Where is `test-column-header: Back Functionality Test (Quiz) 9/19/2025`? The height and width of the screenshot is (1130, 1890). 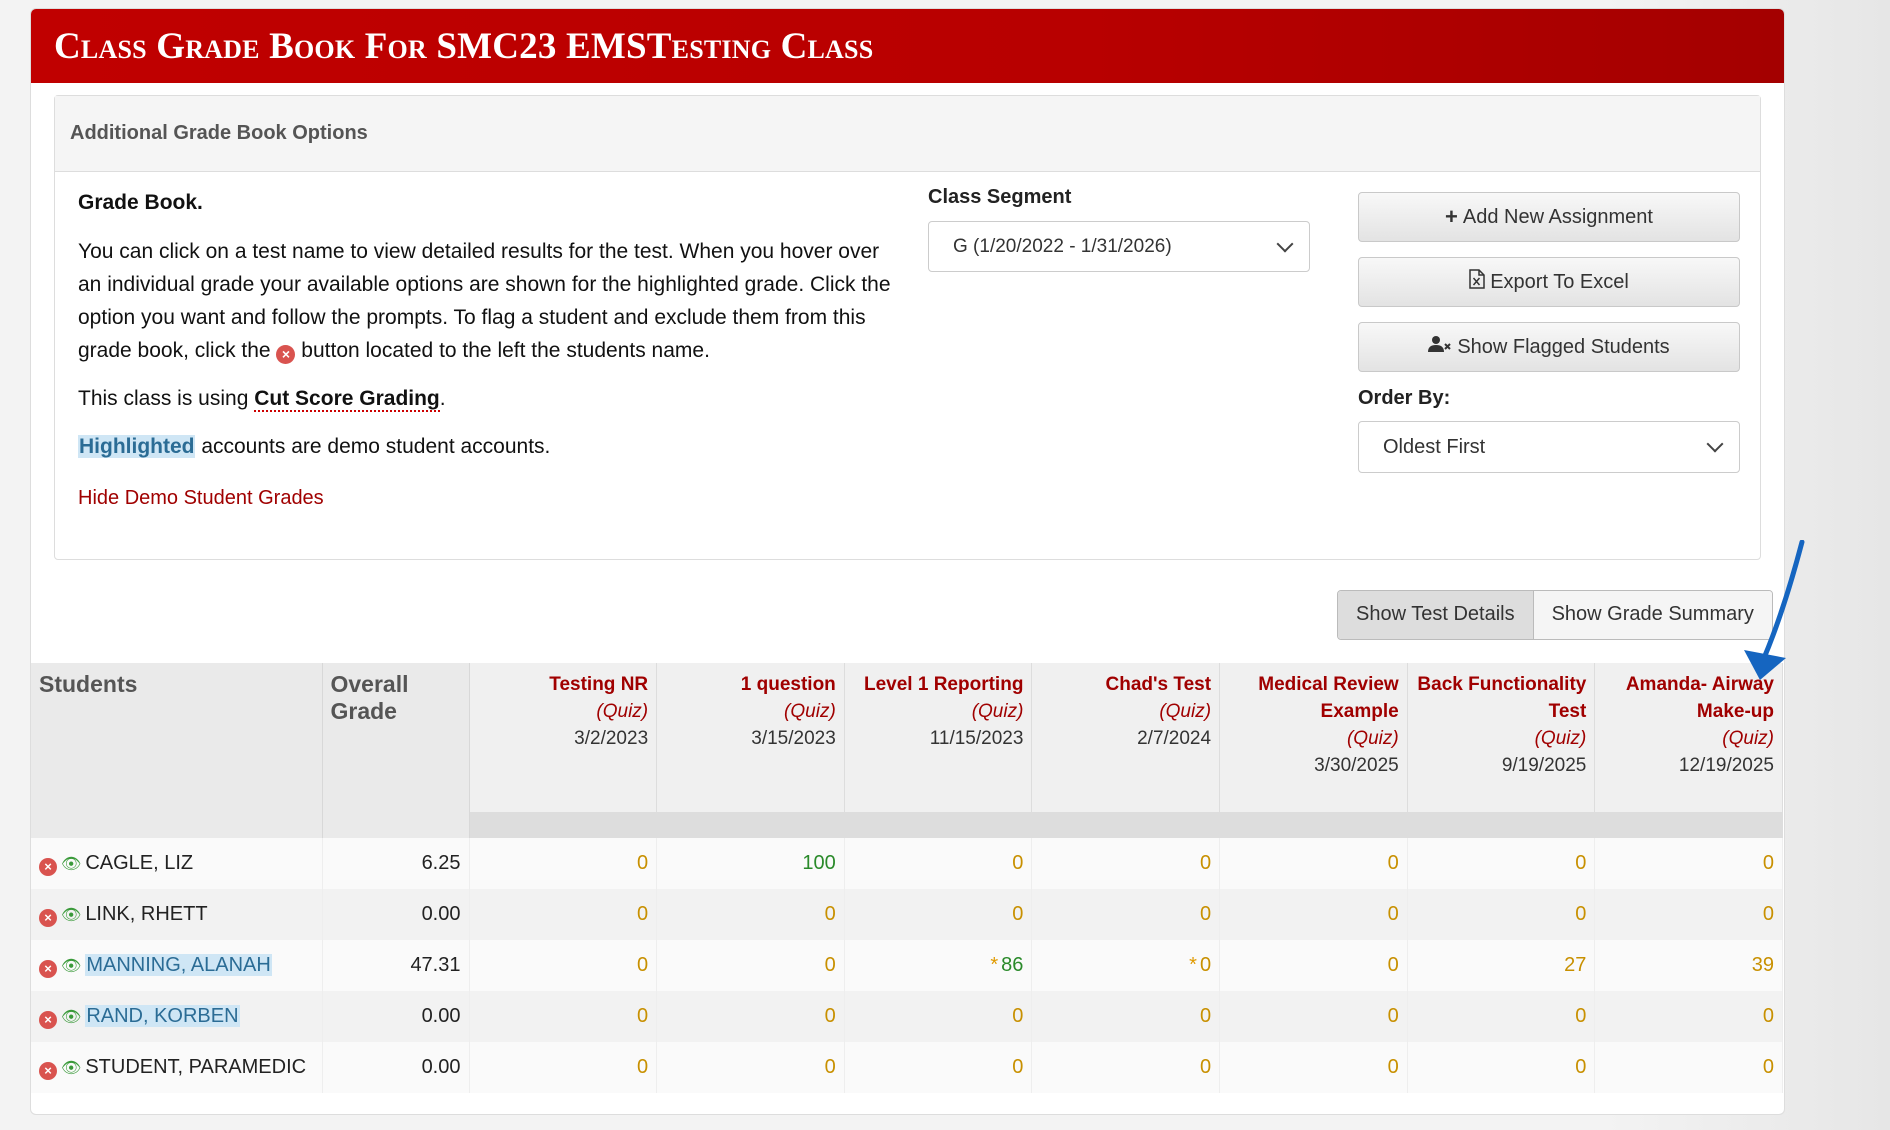 test-column-header: Back Functionality Test (Quiz) 9/19/2025 is located at coordinates (1501, 750).